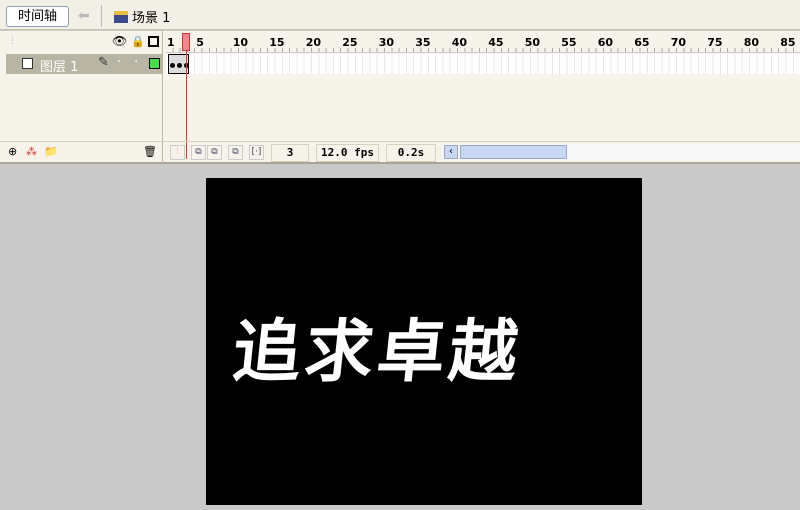  I want to click on clapperboard-icon, so click(121, 16).